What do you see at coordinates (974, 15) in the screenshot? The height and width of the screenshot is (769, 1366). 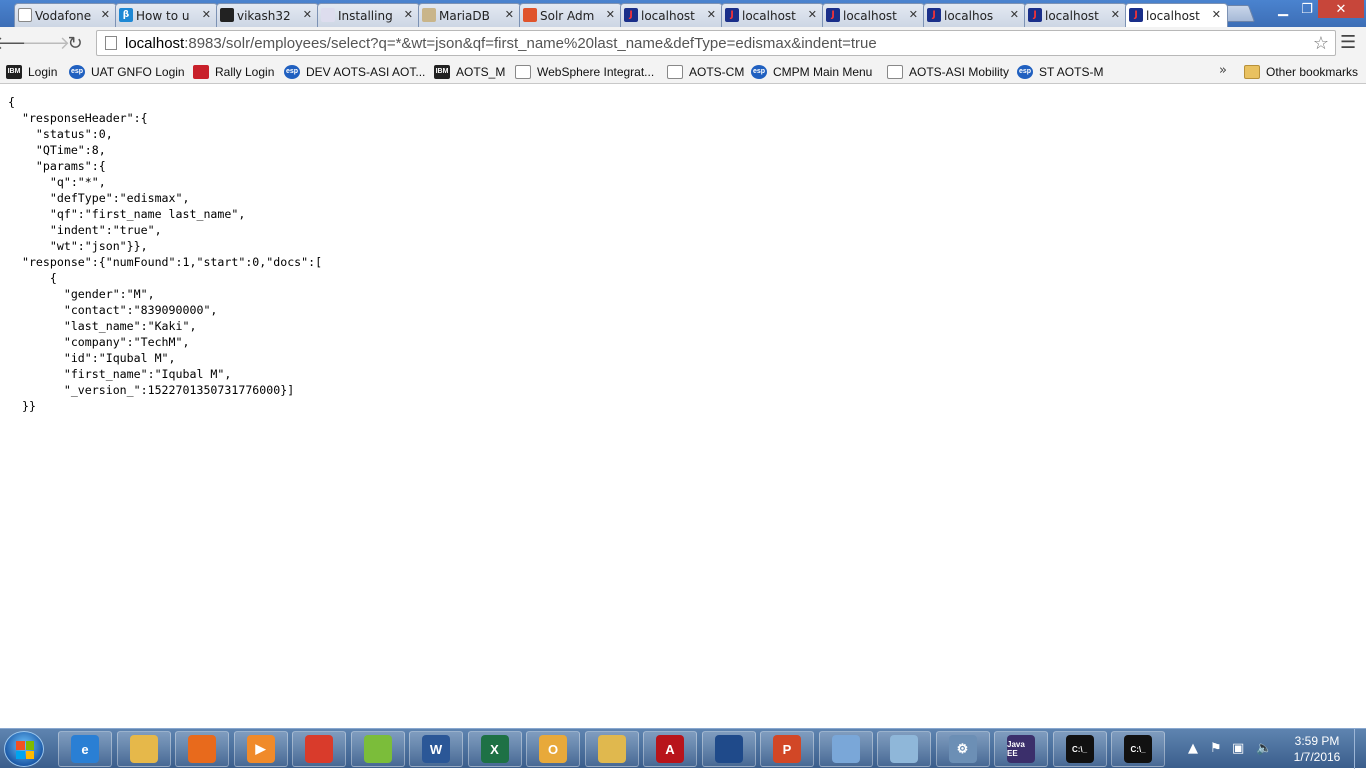 I see `tab-9: Jlocalhos ✕` at bounding box center [974, 15].